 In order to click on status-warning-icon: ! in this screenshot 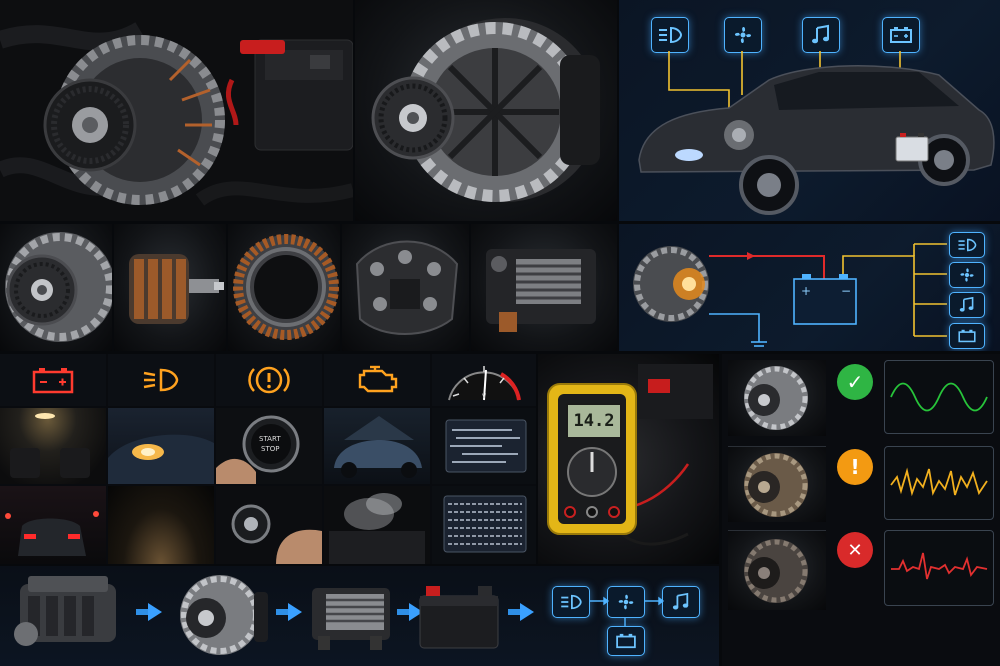, I will do `click(855, 467)`.